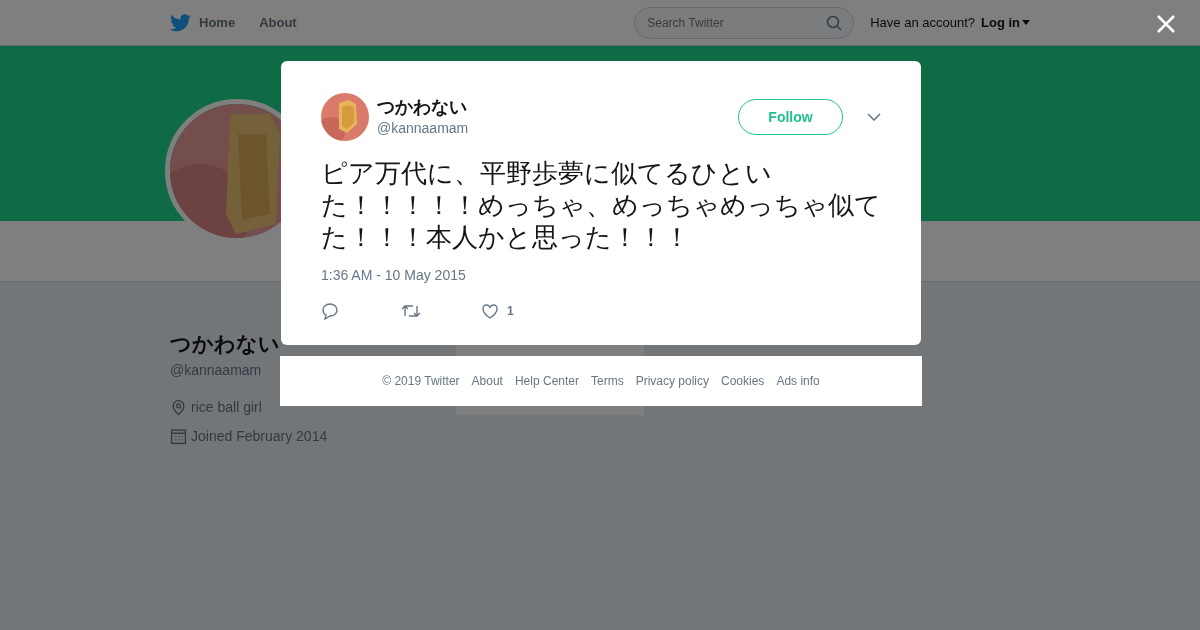 The height and width of the screenshot is (630, 1200). What do you see at coordinates (874, 117) in the screenshot?
I see `chevron-down-icon` at bounding box center [874, 117].